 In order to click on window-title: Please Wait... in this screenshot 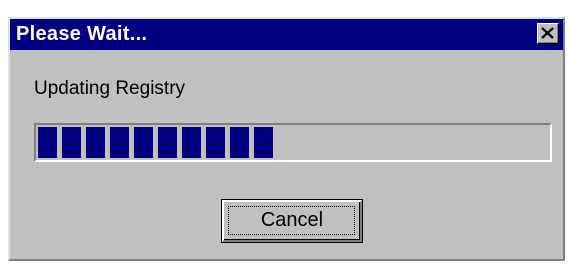, I will do `click(82, 34)`.